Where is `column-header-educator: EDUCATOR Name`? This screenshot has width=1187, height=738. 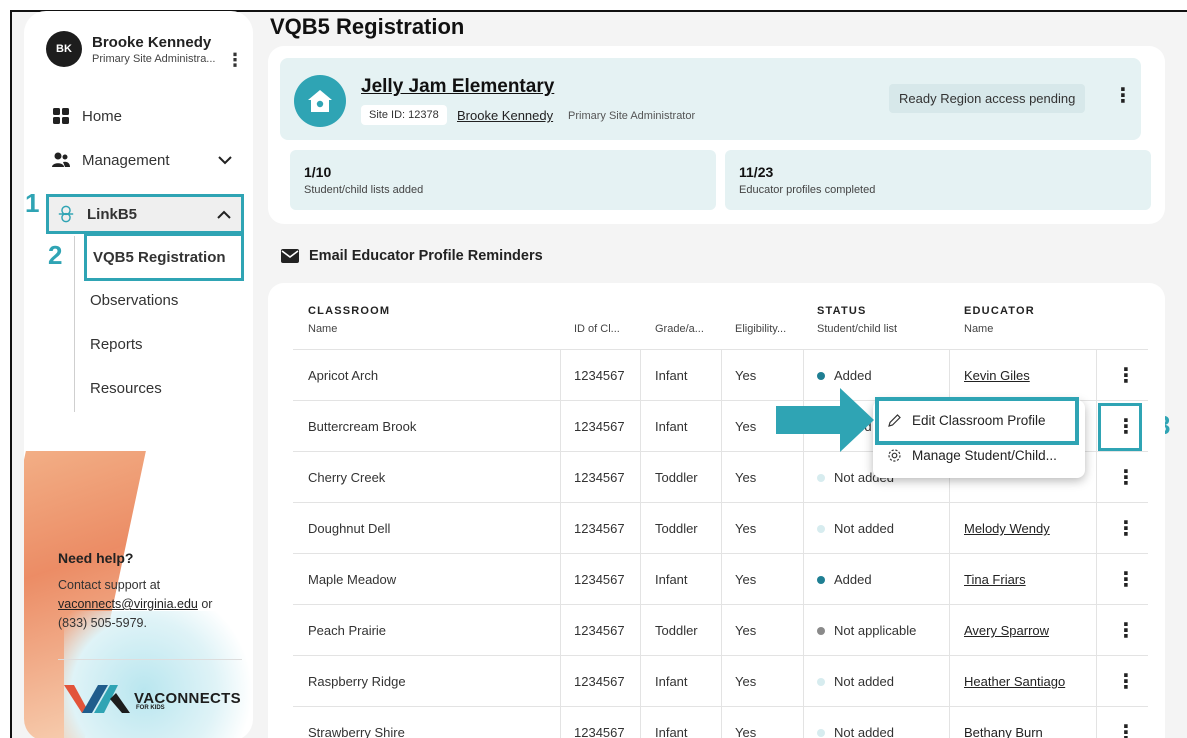 column-header-educator: EDUCATOR Name is located at coordinates (999, 320).